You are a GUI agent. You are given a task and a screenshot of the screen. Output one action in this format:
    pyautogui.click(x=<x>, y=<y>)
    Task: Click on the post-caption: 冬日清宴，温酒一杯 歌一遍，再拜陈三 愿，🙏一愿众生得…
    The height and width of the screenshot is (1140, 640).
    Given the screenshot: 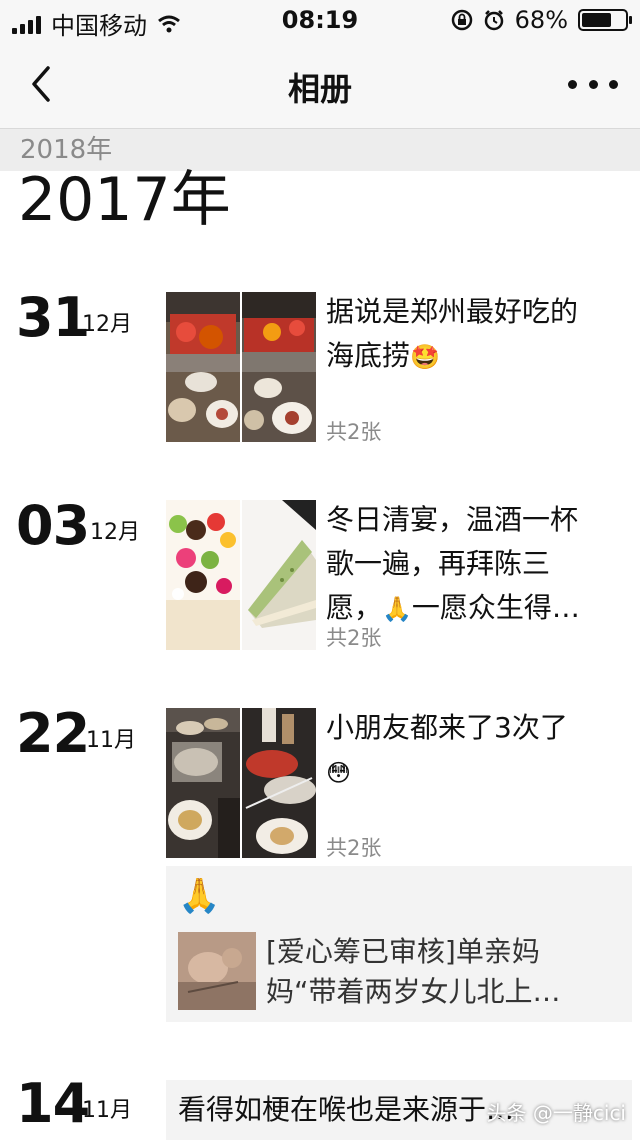 What is the action you would take?
    pyautogui.click(x=476, y=564)
    